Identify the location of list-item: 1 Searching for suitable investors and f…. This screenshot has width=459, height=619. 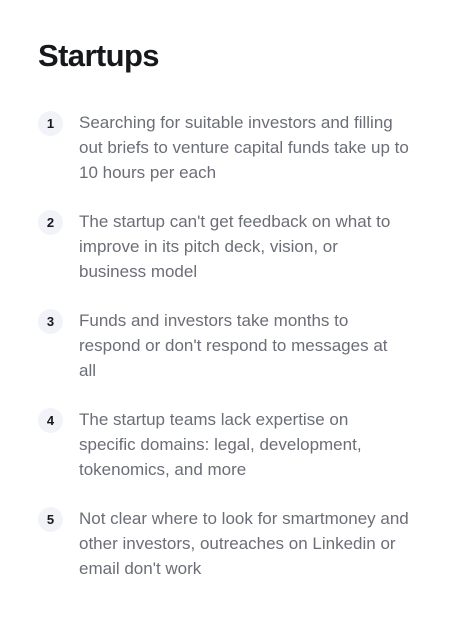
(228, 159).